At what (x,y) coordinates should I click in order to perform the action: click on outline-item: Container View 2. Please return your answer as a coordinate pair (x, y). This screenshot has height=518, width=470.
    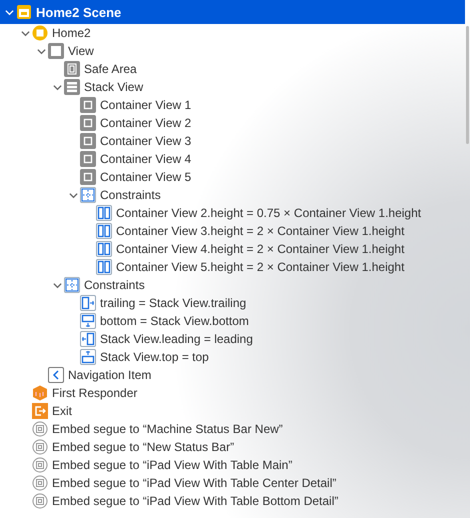
    Looking at the image, I should click on (232, 123).